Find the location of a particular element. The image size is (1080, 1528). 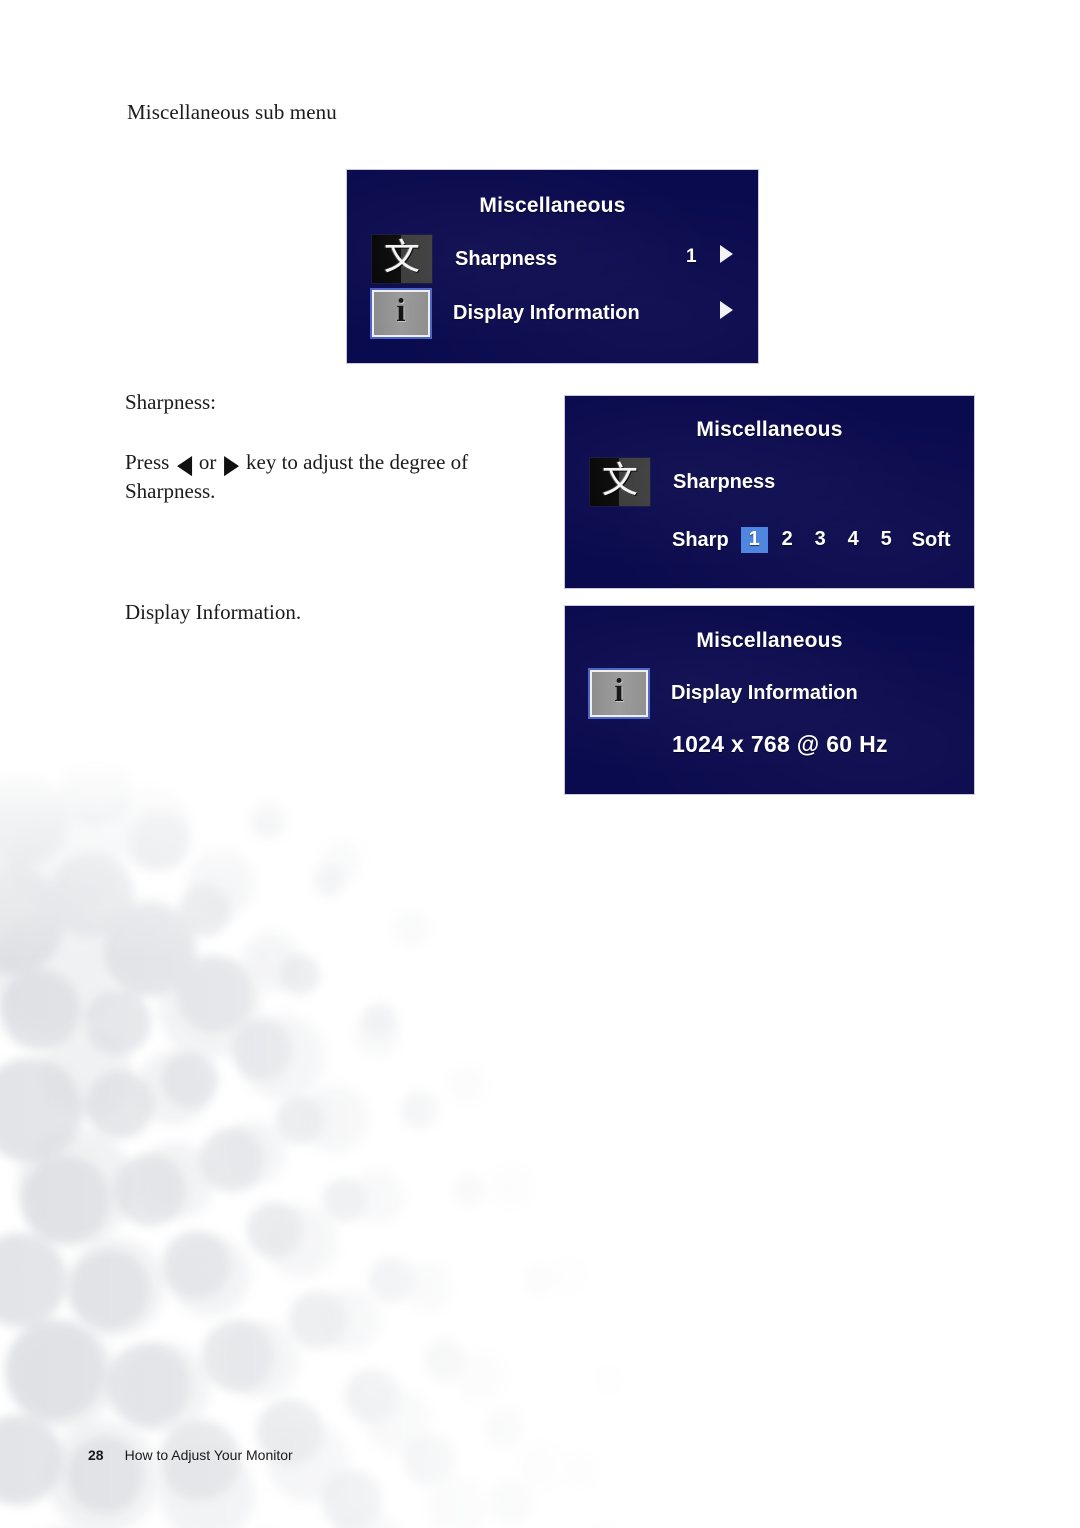

osd-sharpness-panel: Miscellaneous 文 Sharpness is located at coordinates (769, 492).